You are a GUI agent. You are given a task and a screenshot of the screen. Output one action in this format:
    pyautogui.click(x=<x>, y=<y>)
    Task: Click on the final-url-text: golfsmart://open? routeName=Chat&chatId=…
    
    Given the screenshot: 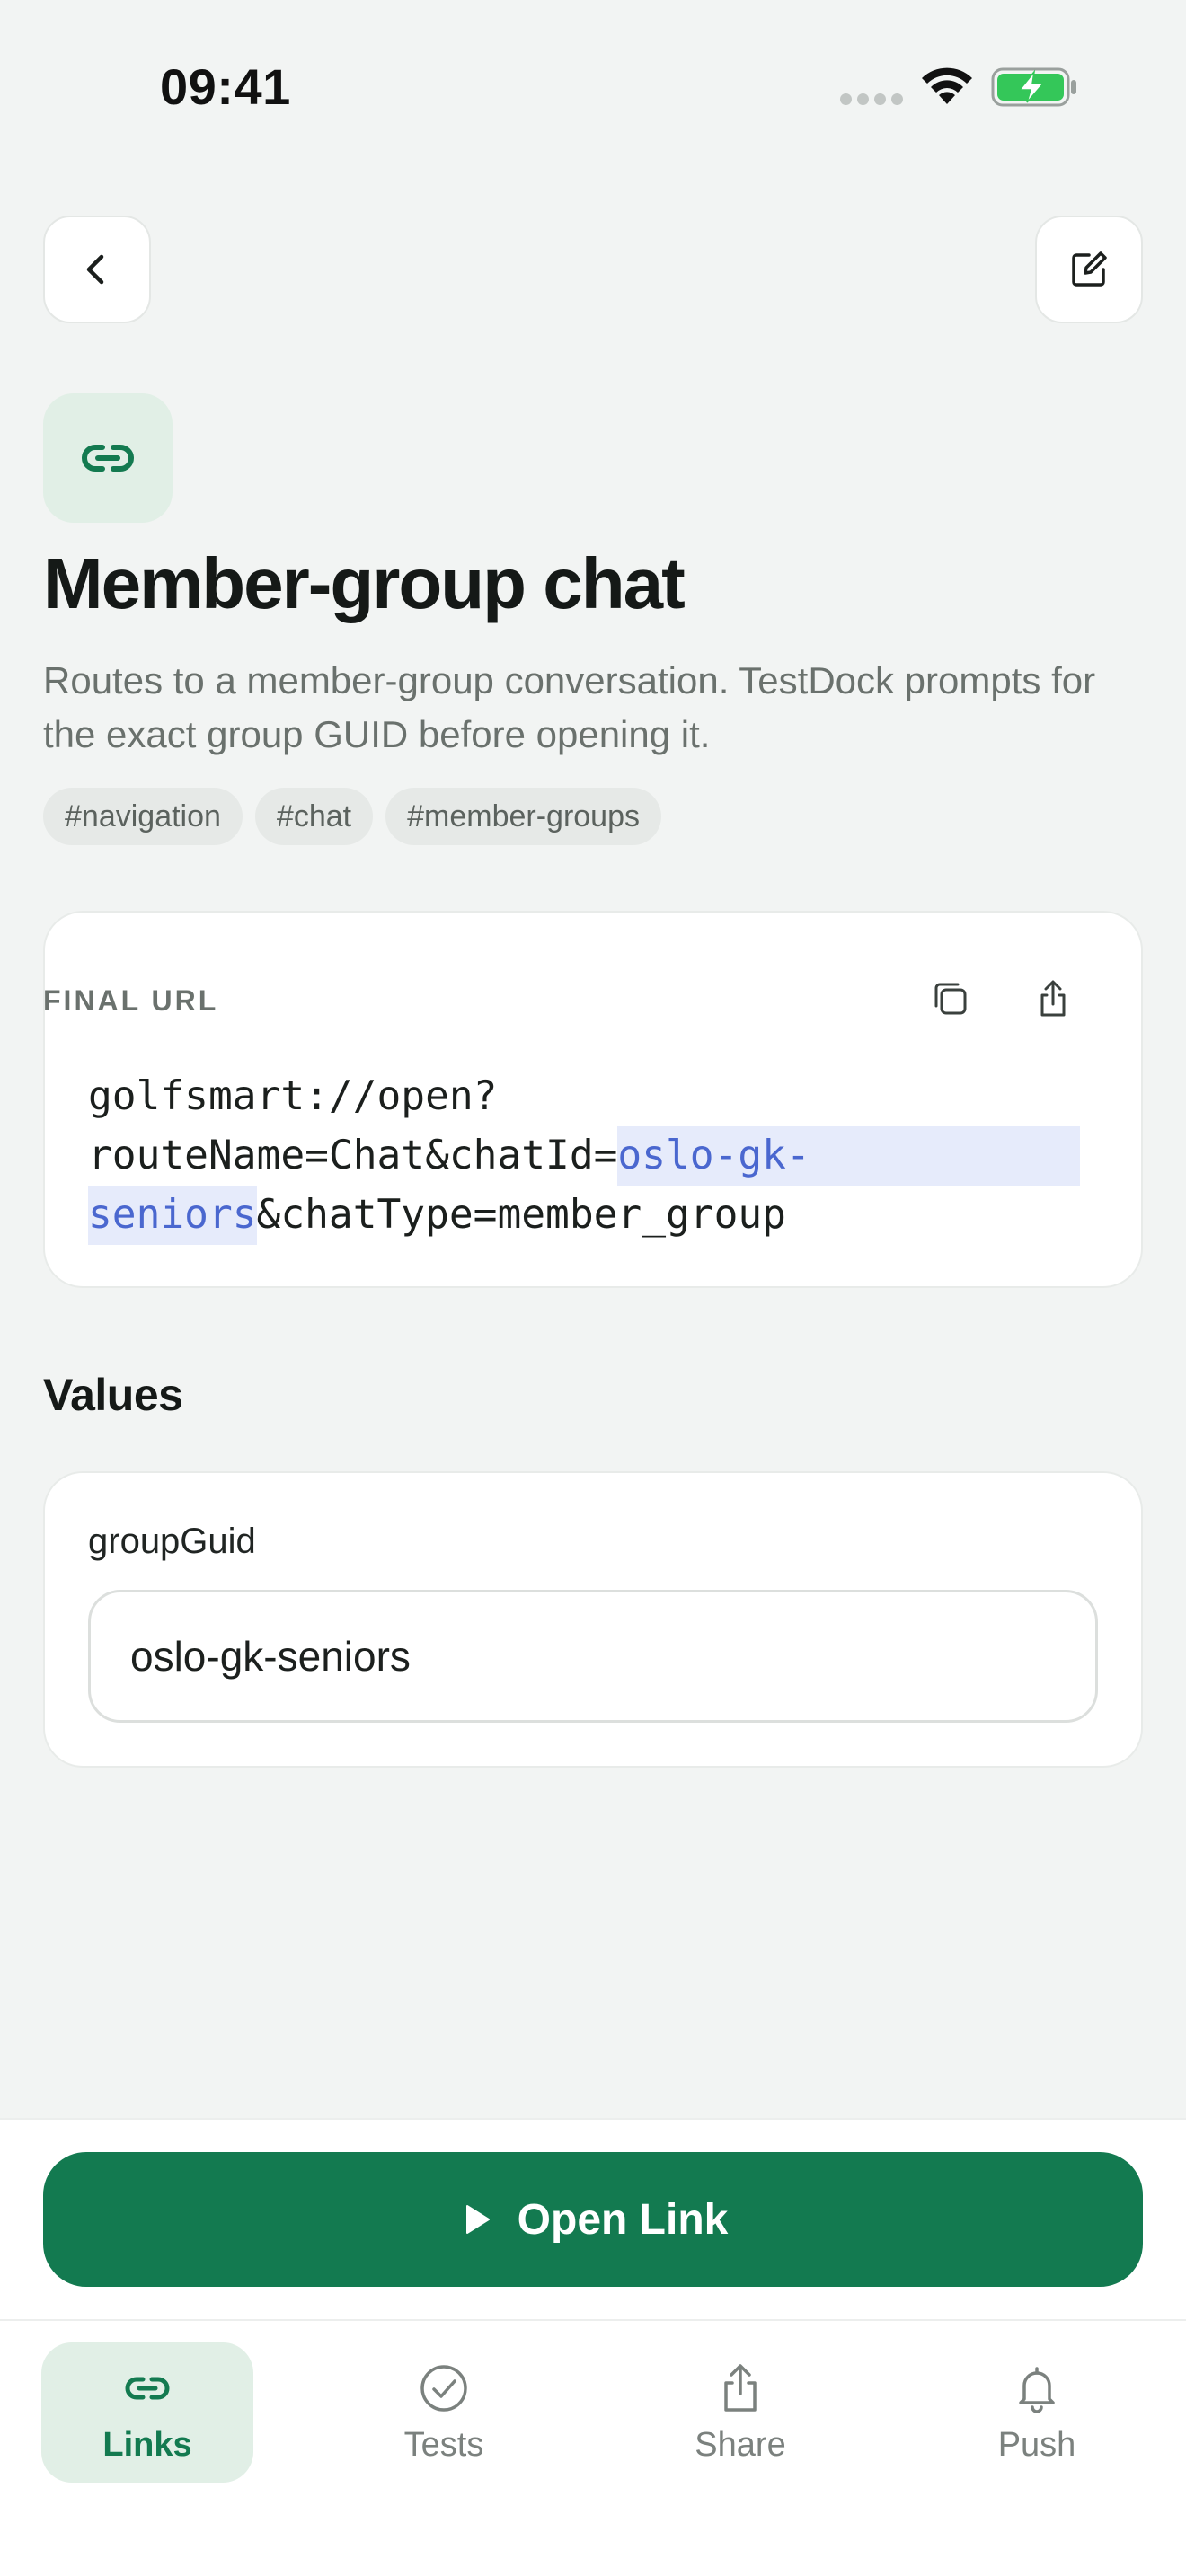 What is the action you would take?
    pyautogui.click(x=594, y=1156)
    